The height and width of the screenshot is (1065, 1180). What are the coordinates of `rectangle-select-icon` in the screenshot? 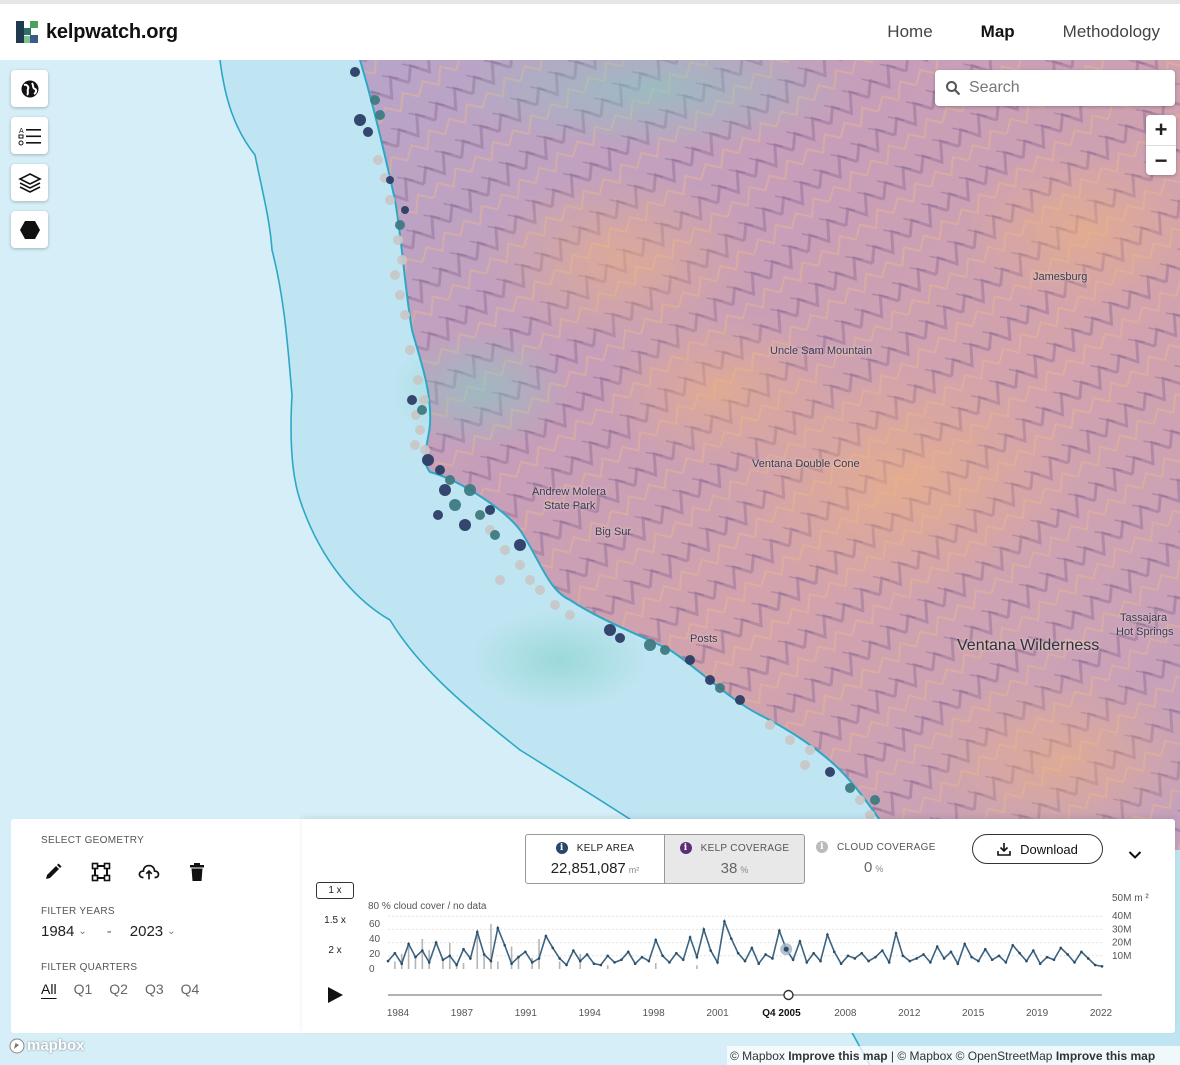 It's located at (101, 872).